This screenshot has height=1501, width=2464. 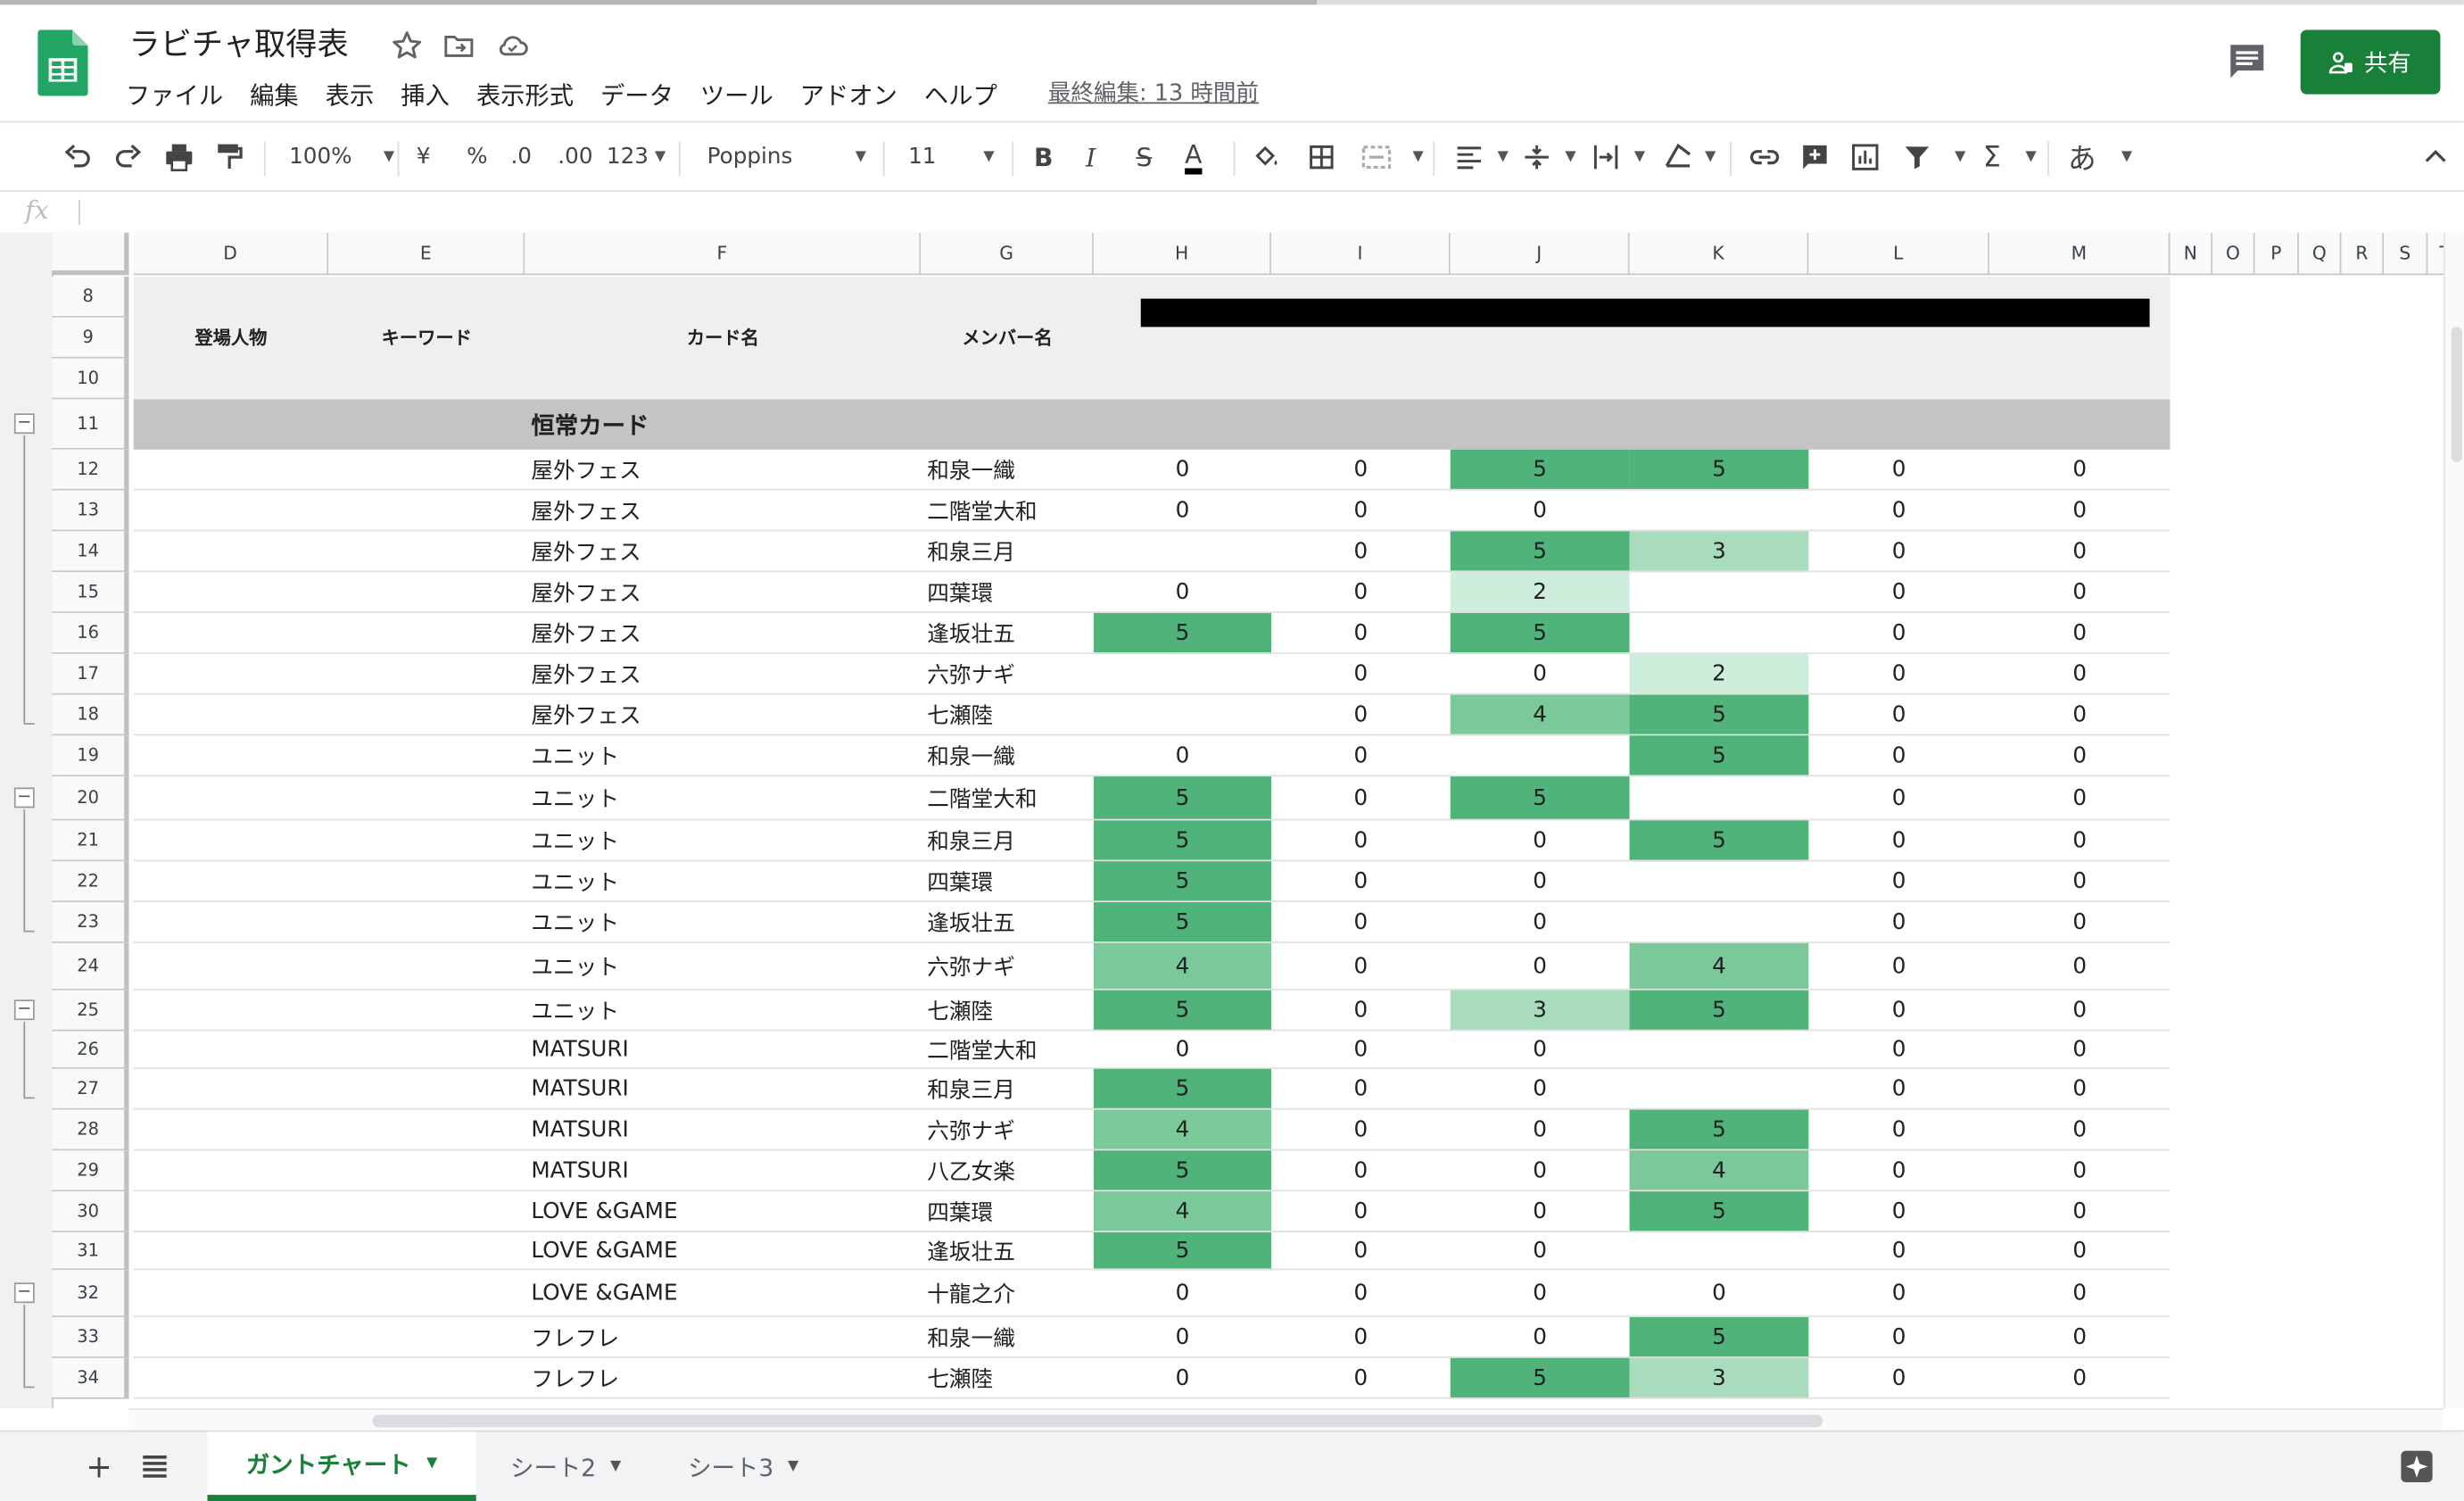 What do you see at coordinates (2082, 158) in the screenshot?
I see `input-tools-button: あ` at bounding box center [2082, 158].